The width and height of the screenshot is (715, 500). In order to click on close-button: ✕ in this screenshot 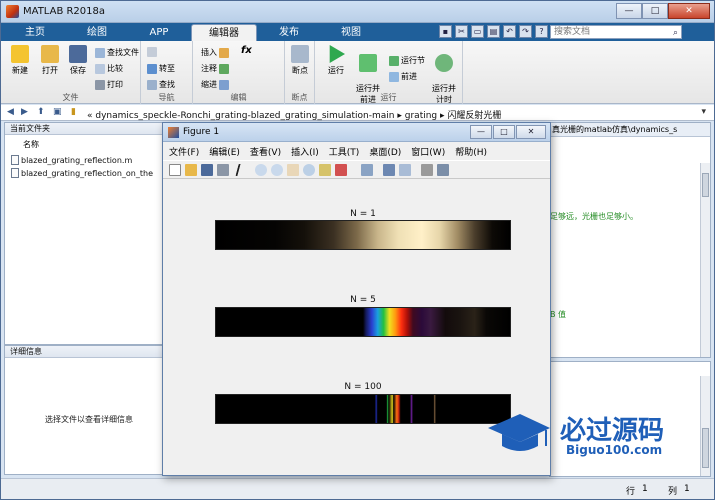, I will do `click(689, 11)`.